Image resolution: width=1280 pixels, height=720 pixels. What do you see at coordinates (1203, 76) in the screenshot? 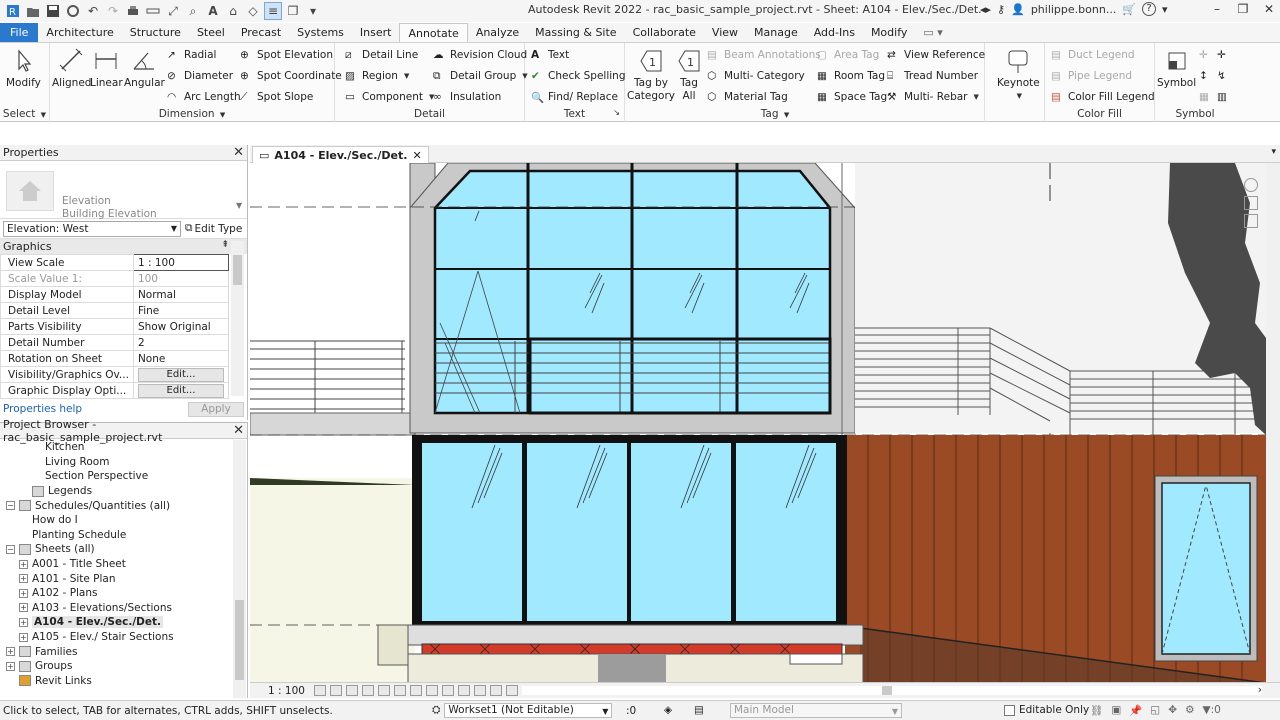
I see `stair-path-icon: ↕` at bounding box center [1203, 76].